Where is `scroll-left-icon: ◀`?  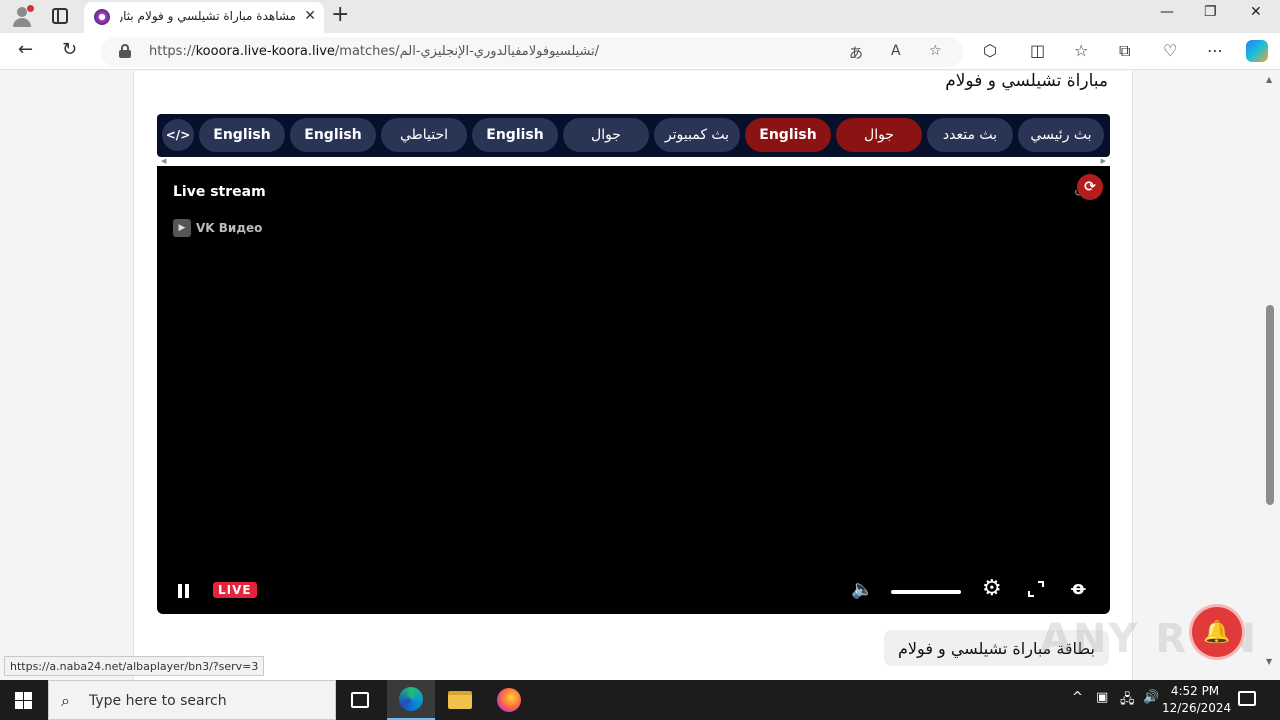 scroll-left-icon: ◀ is located at coordinates (163, 161).